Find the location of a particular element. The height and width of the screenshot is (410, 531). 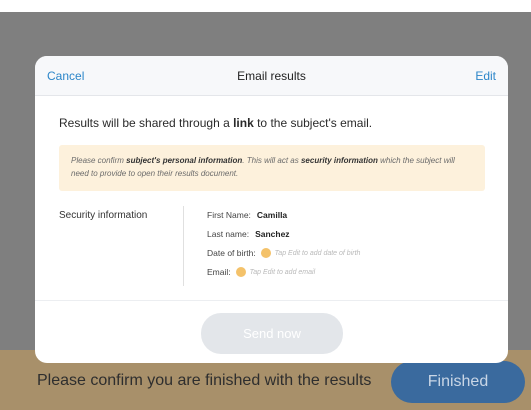

email-row: Email: Tap Edit to add email is located at coordinates (261, 272).